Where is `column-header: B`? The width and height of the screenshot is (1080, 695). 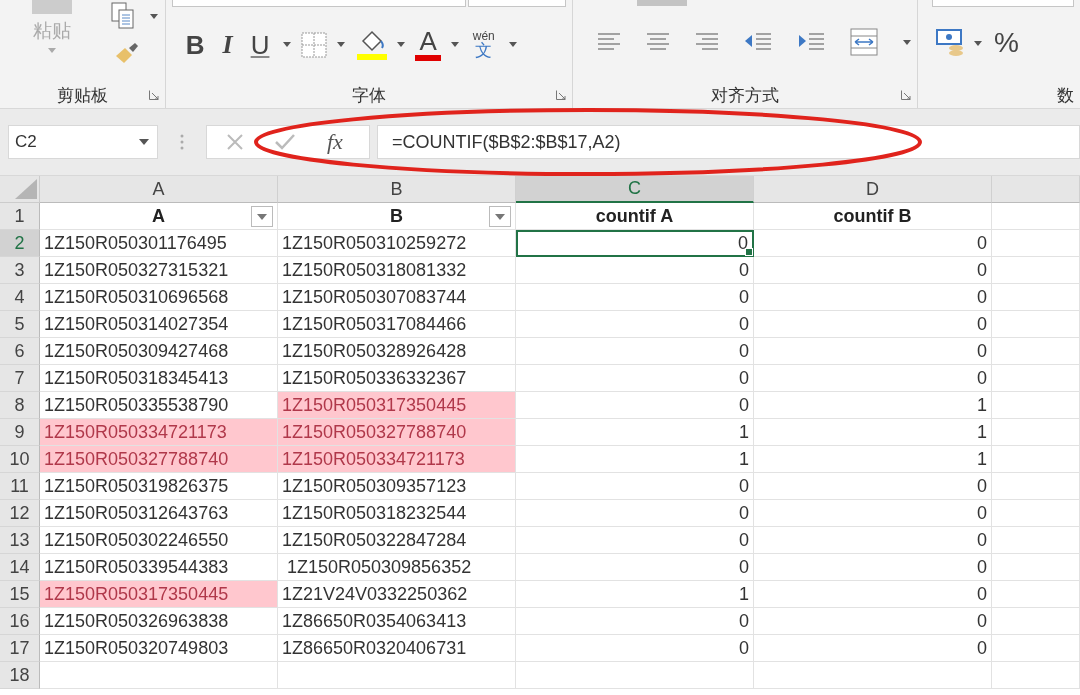
column-header: B is located at coordinates (397, 189).